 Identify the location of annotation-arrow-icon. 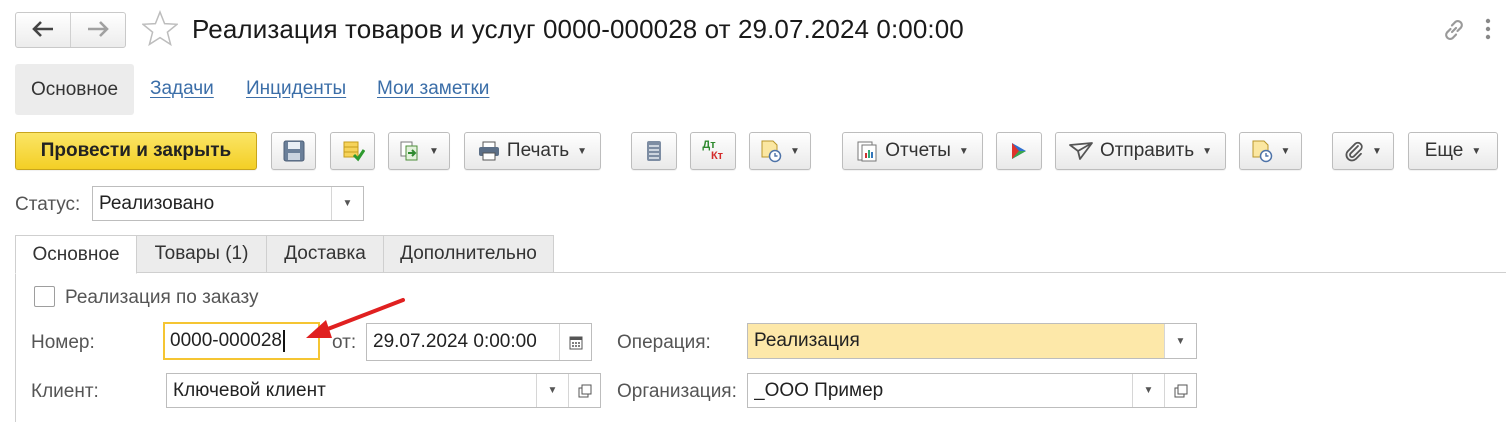
(355, 318).